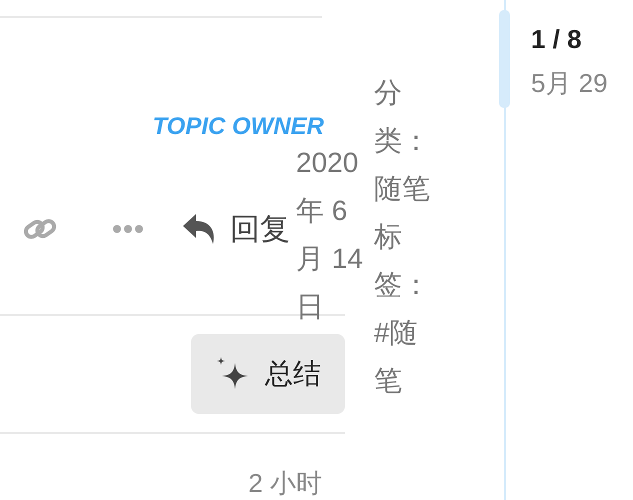 The image size is (633, 500). I want to click on category-tags-text: 分类：随笔标签：#随笔, so click(402, 237).